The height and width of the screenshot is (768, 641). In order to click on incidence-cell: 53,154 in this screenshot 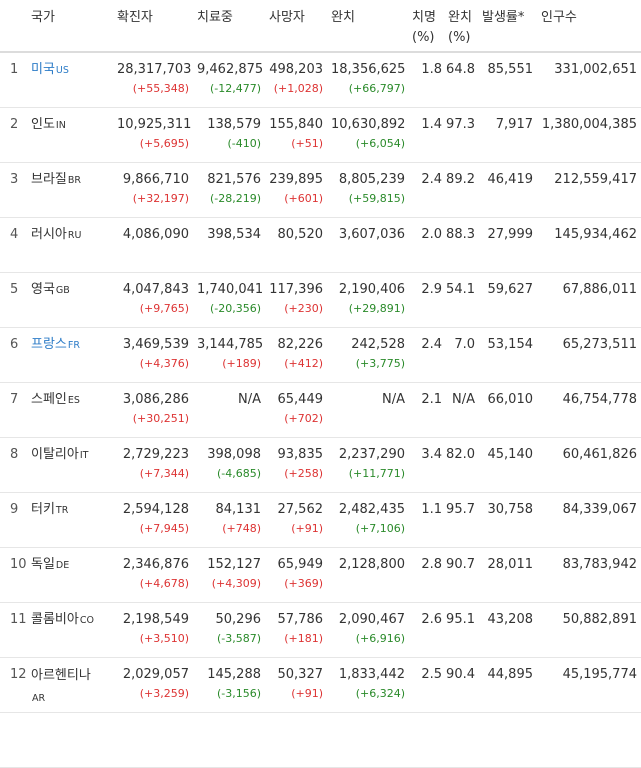, I will do `click(510, 344)`.